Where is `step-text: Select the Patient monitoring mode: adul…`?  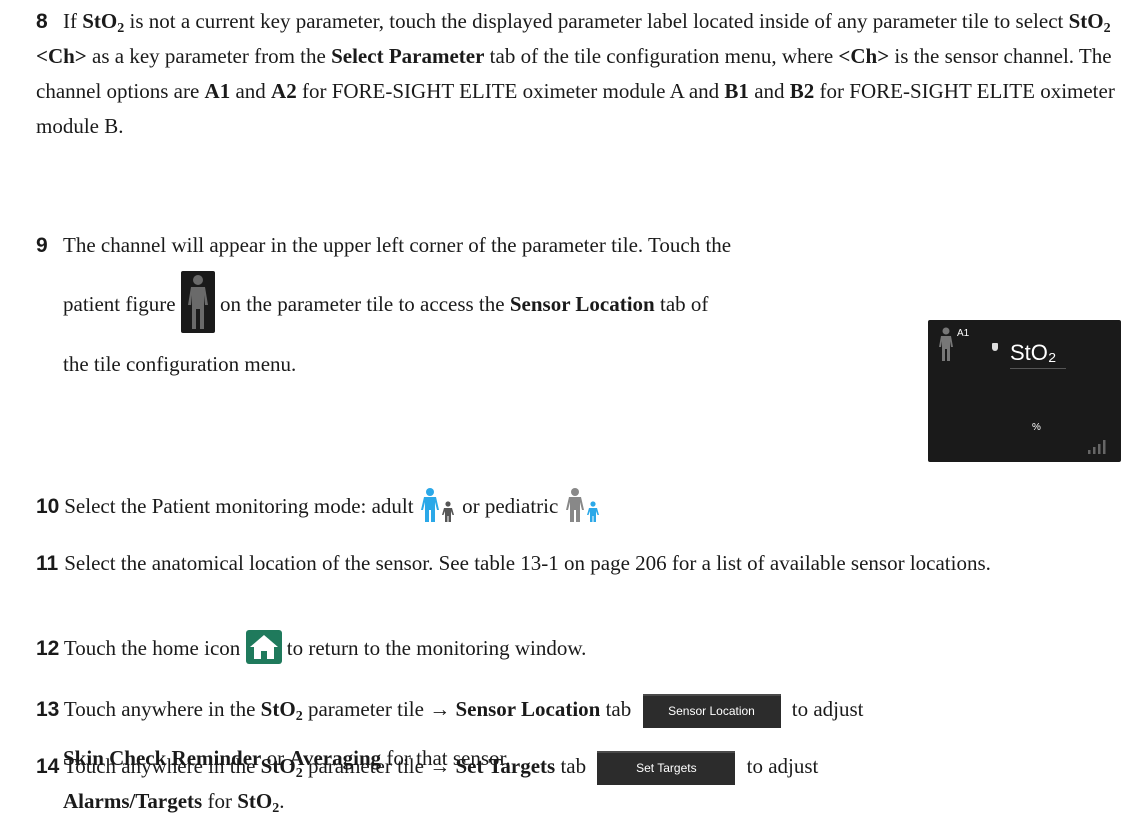
step-text: Select the Patient monitoring mode: adul… is located at coordinates (239, 506).